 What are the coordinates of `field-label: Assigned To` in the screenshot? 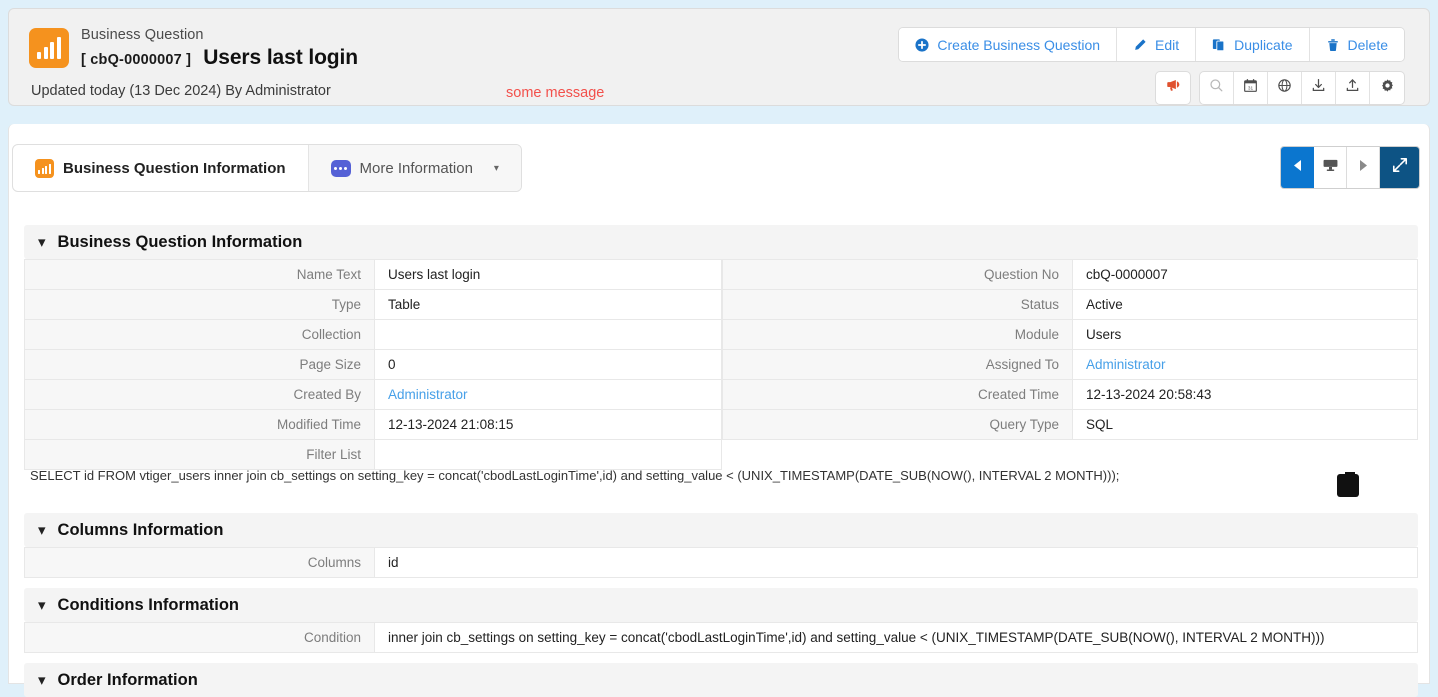 It's located at (897, 364).